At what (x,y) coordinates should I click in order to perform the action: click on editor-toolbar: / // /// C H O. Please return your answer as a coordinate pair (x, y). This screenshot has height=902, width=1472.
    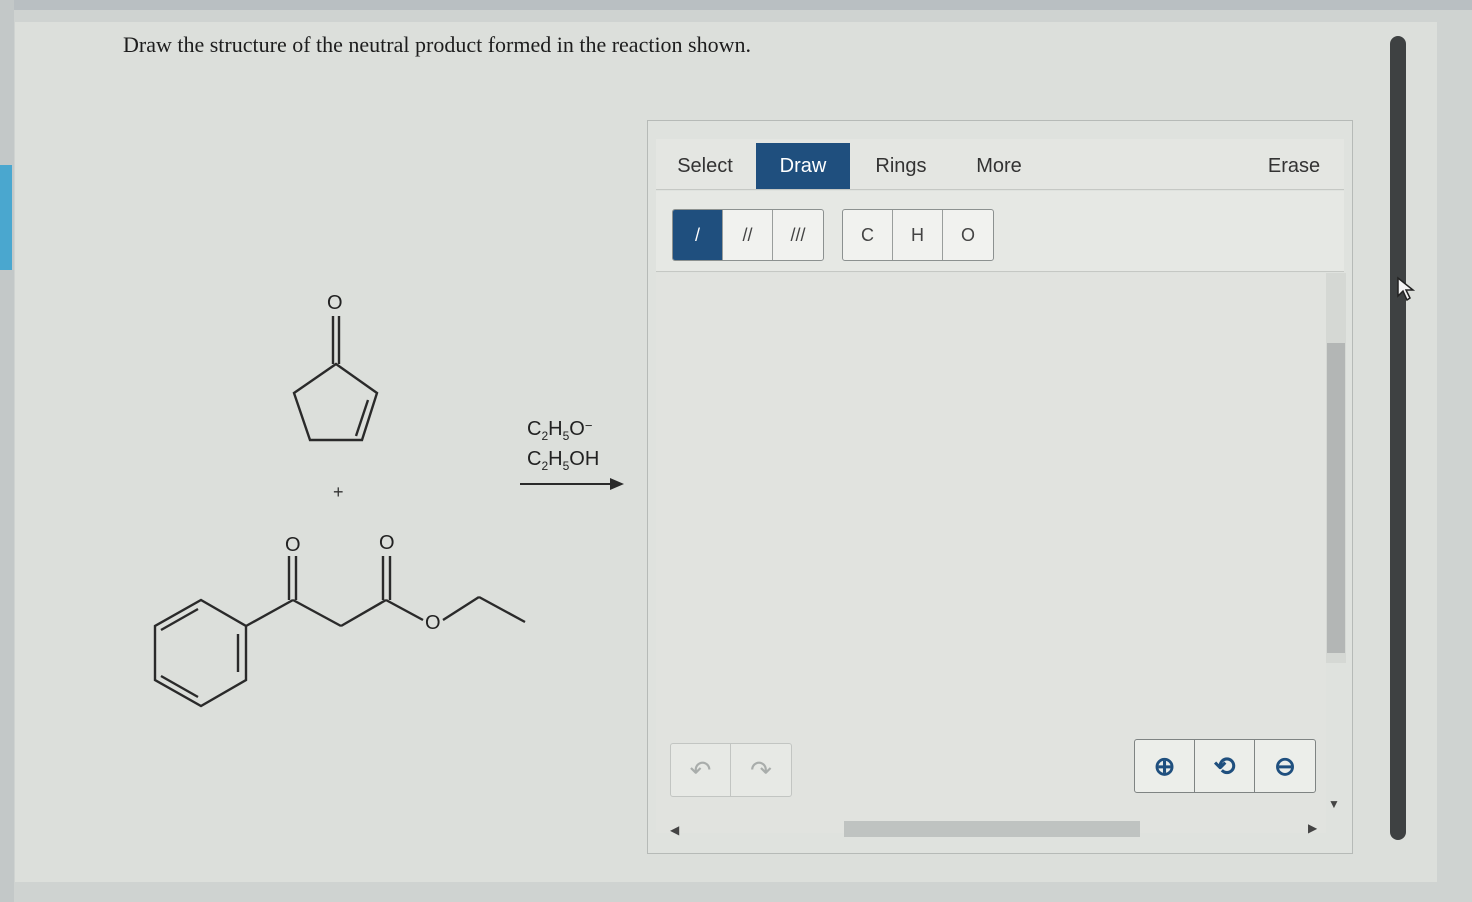
    Looking at the image, I should click on (1000, 231).